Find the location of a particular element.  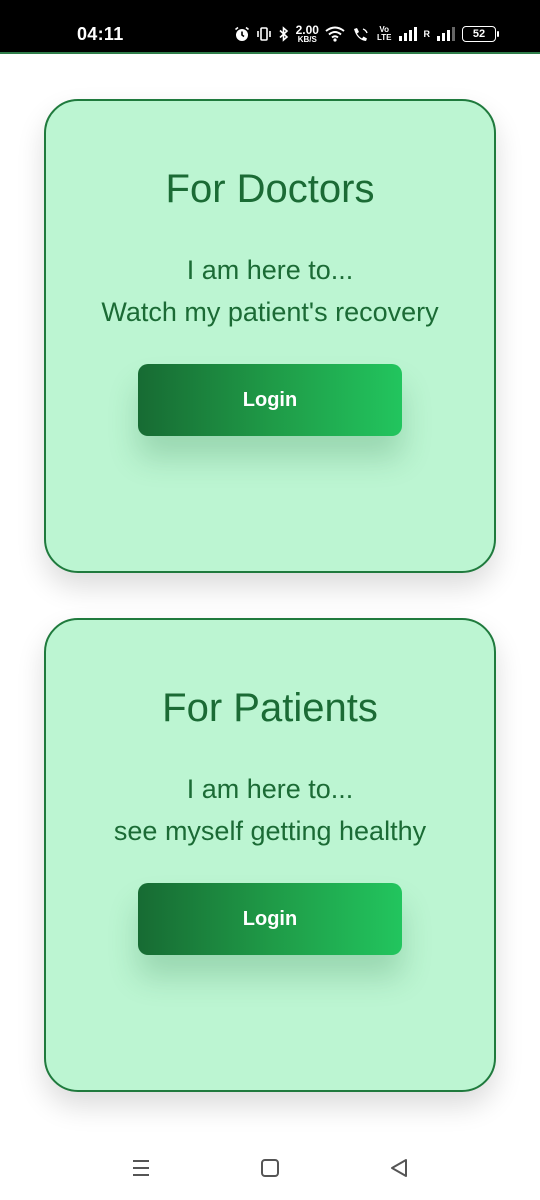

roaming-indicator: R is located at coordinates (427, 34).